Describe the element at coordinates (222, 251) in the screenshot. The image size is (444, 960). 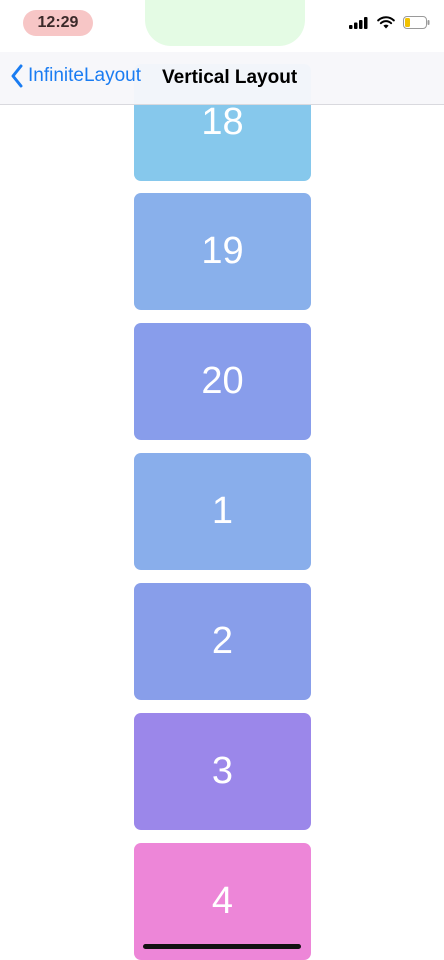
I see `collection-cell: 19` at that location.